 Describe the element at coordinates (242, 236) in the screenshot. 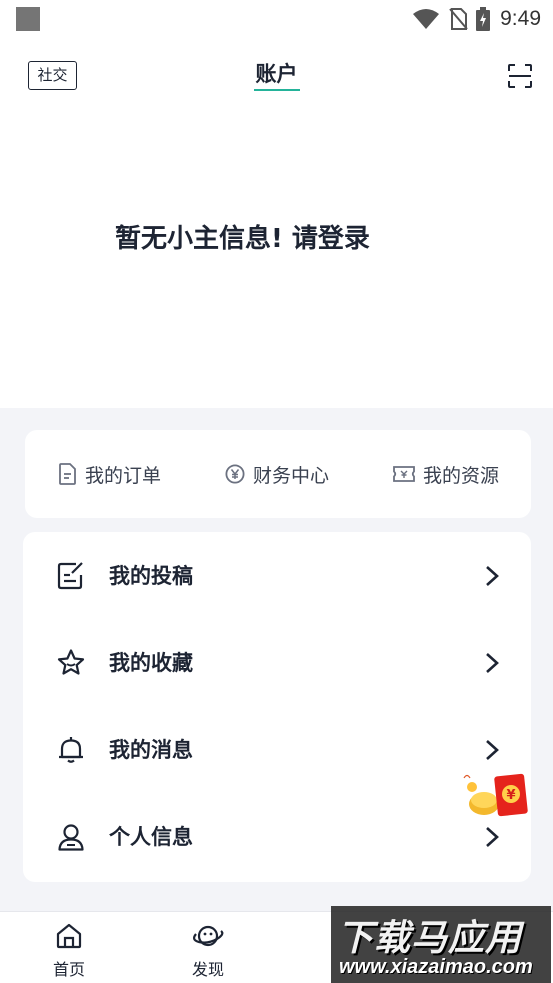

I see `login-prompt: 暂无小主信息! 请登录` at that location.